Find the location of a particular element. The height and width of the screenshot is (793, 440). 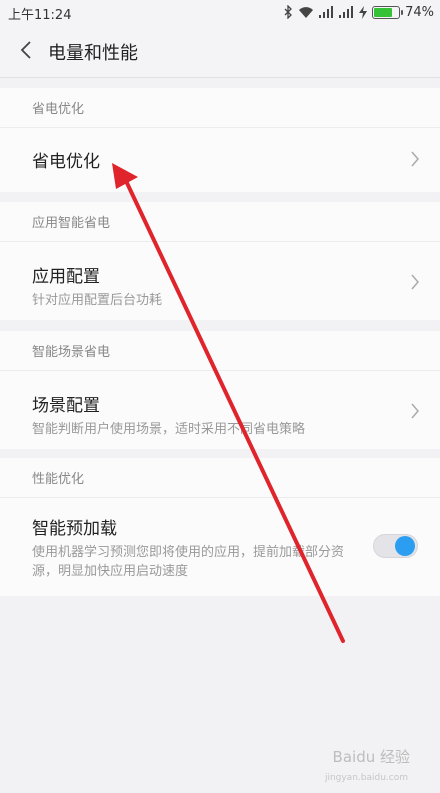

back-button is located at coordinates (26, 50).